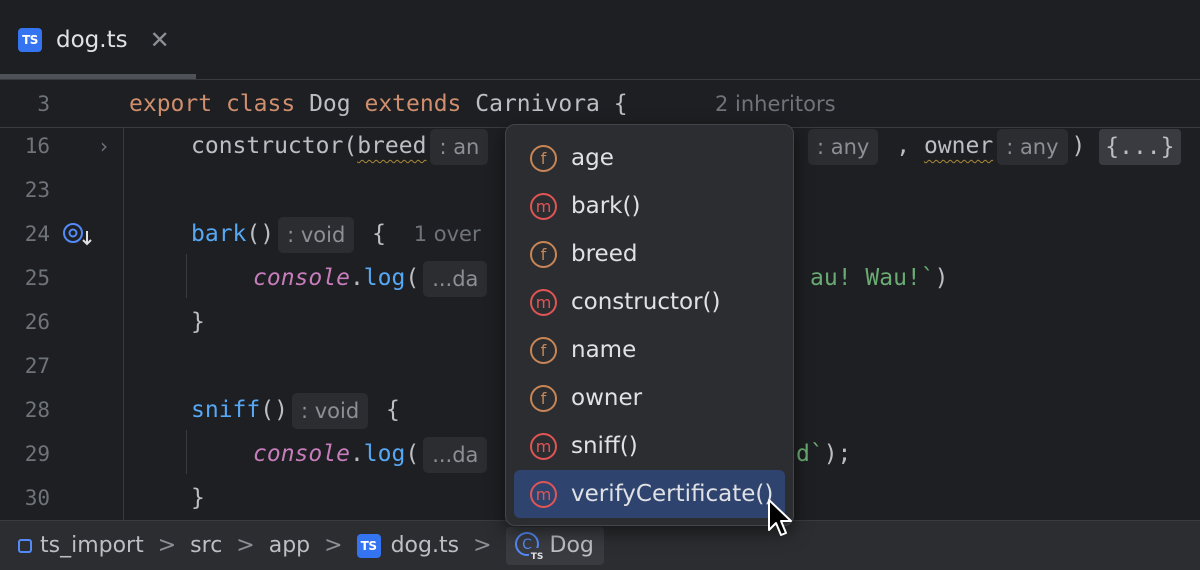 The height and width of the screenshot is (570, 1200). Describe the element at coordinates (780, 517) in the screenshot. I see `mouse-cursor-icon` at that location.